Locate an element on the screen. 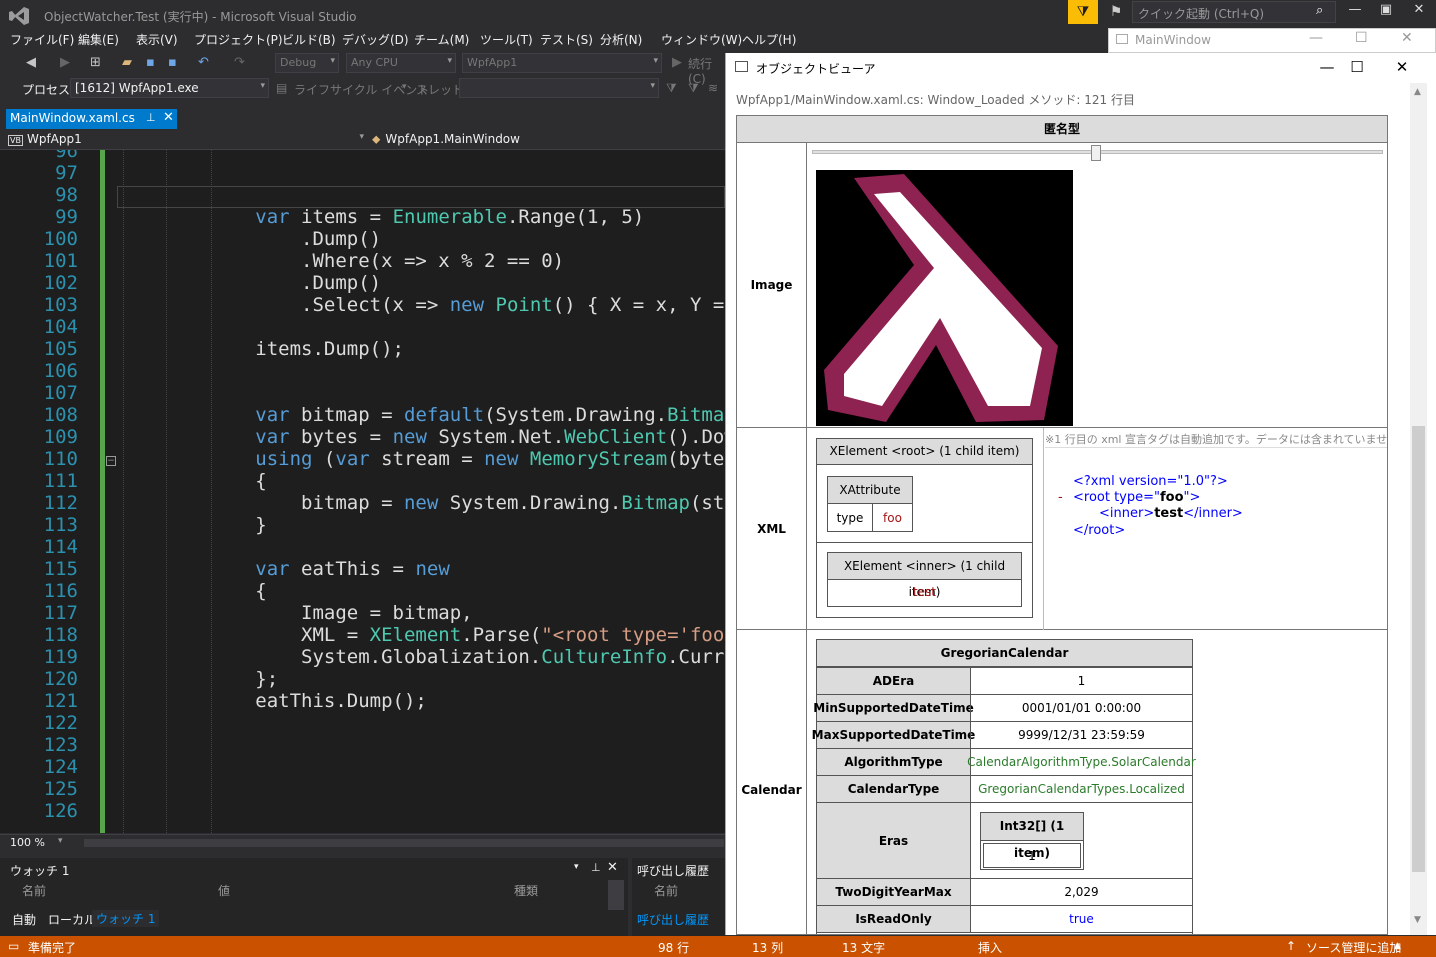 The height and width of the screenshot is (957, 1436). tab-watch-1: ウォッチ 1 is located at coordinates (126, 918).